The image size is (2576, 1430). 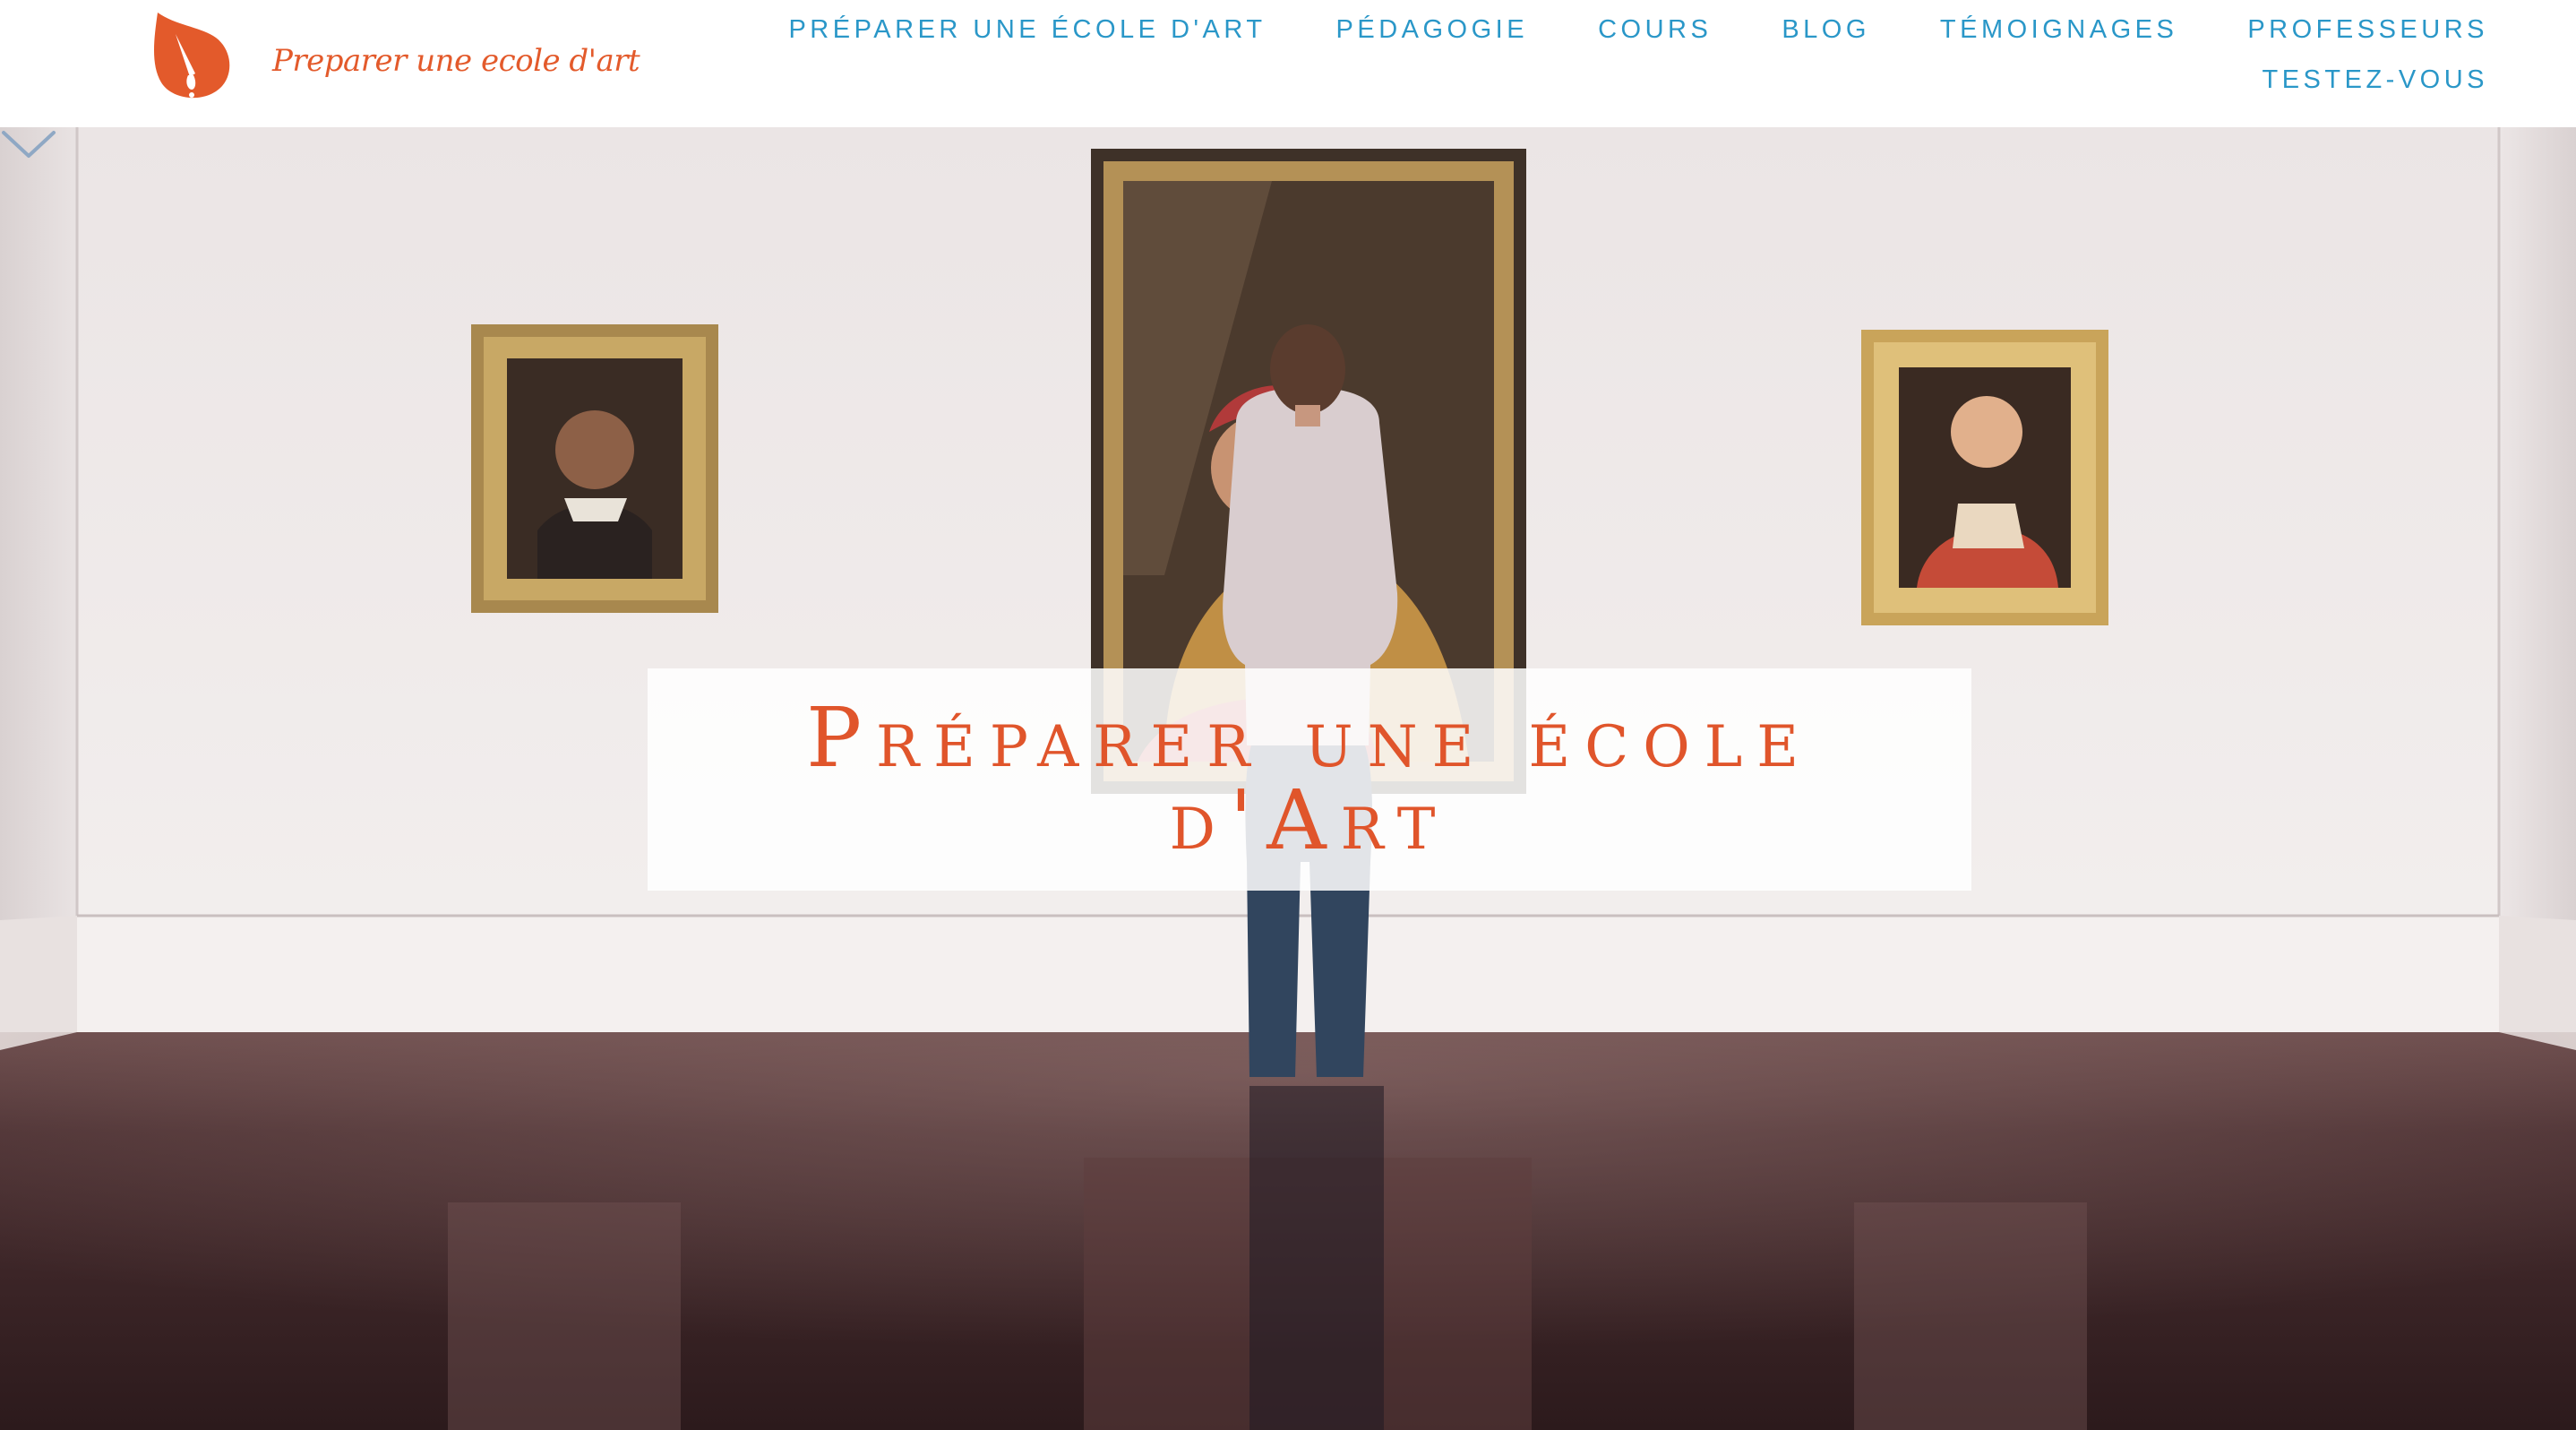 I want to click on hero-title: Préparer une école d'Art, so click(x=1309, y=779).